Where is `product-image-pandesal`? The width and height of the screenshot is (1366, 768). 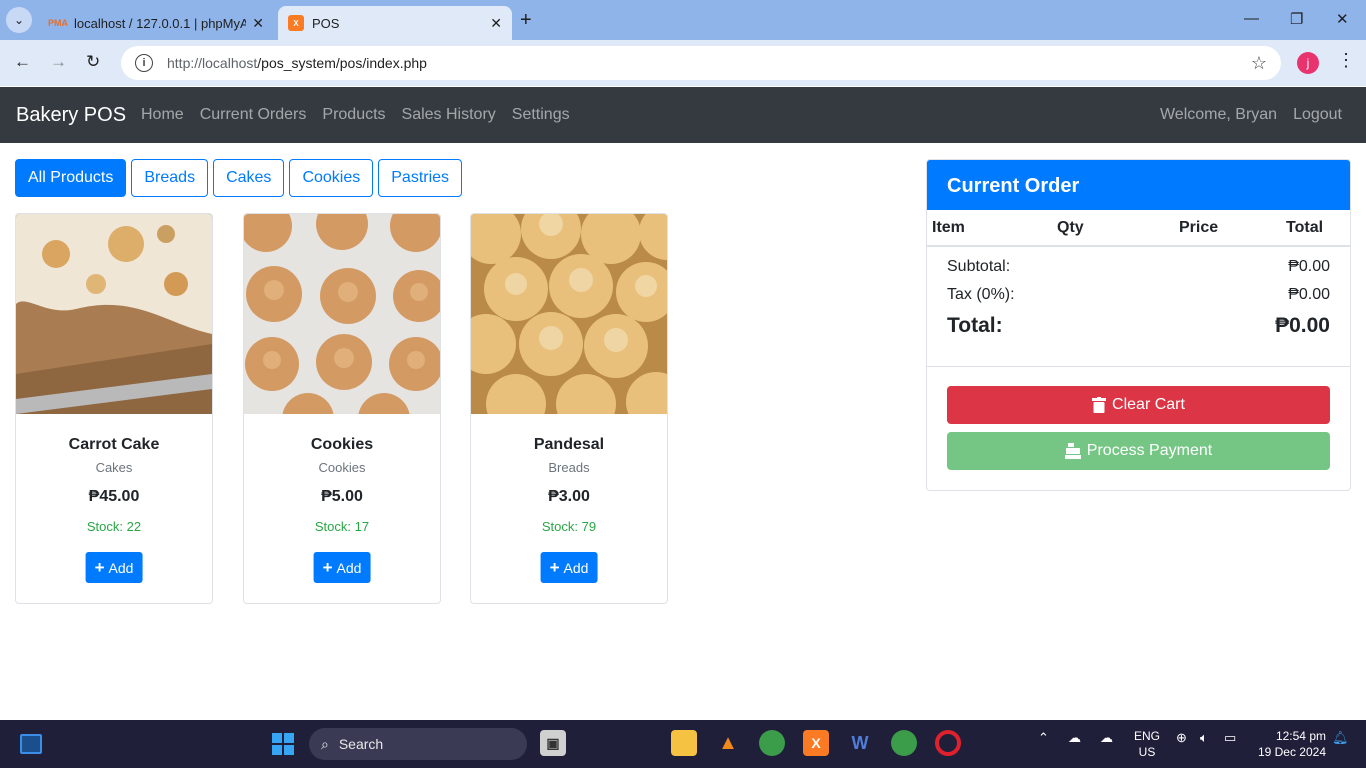 product-image-pandesal is located at coordinates (569, 314).